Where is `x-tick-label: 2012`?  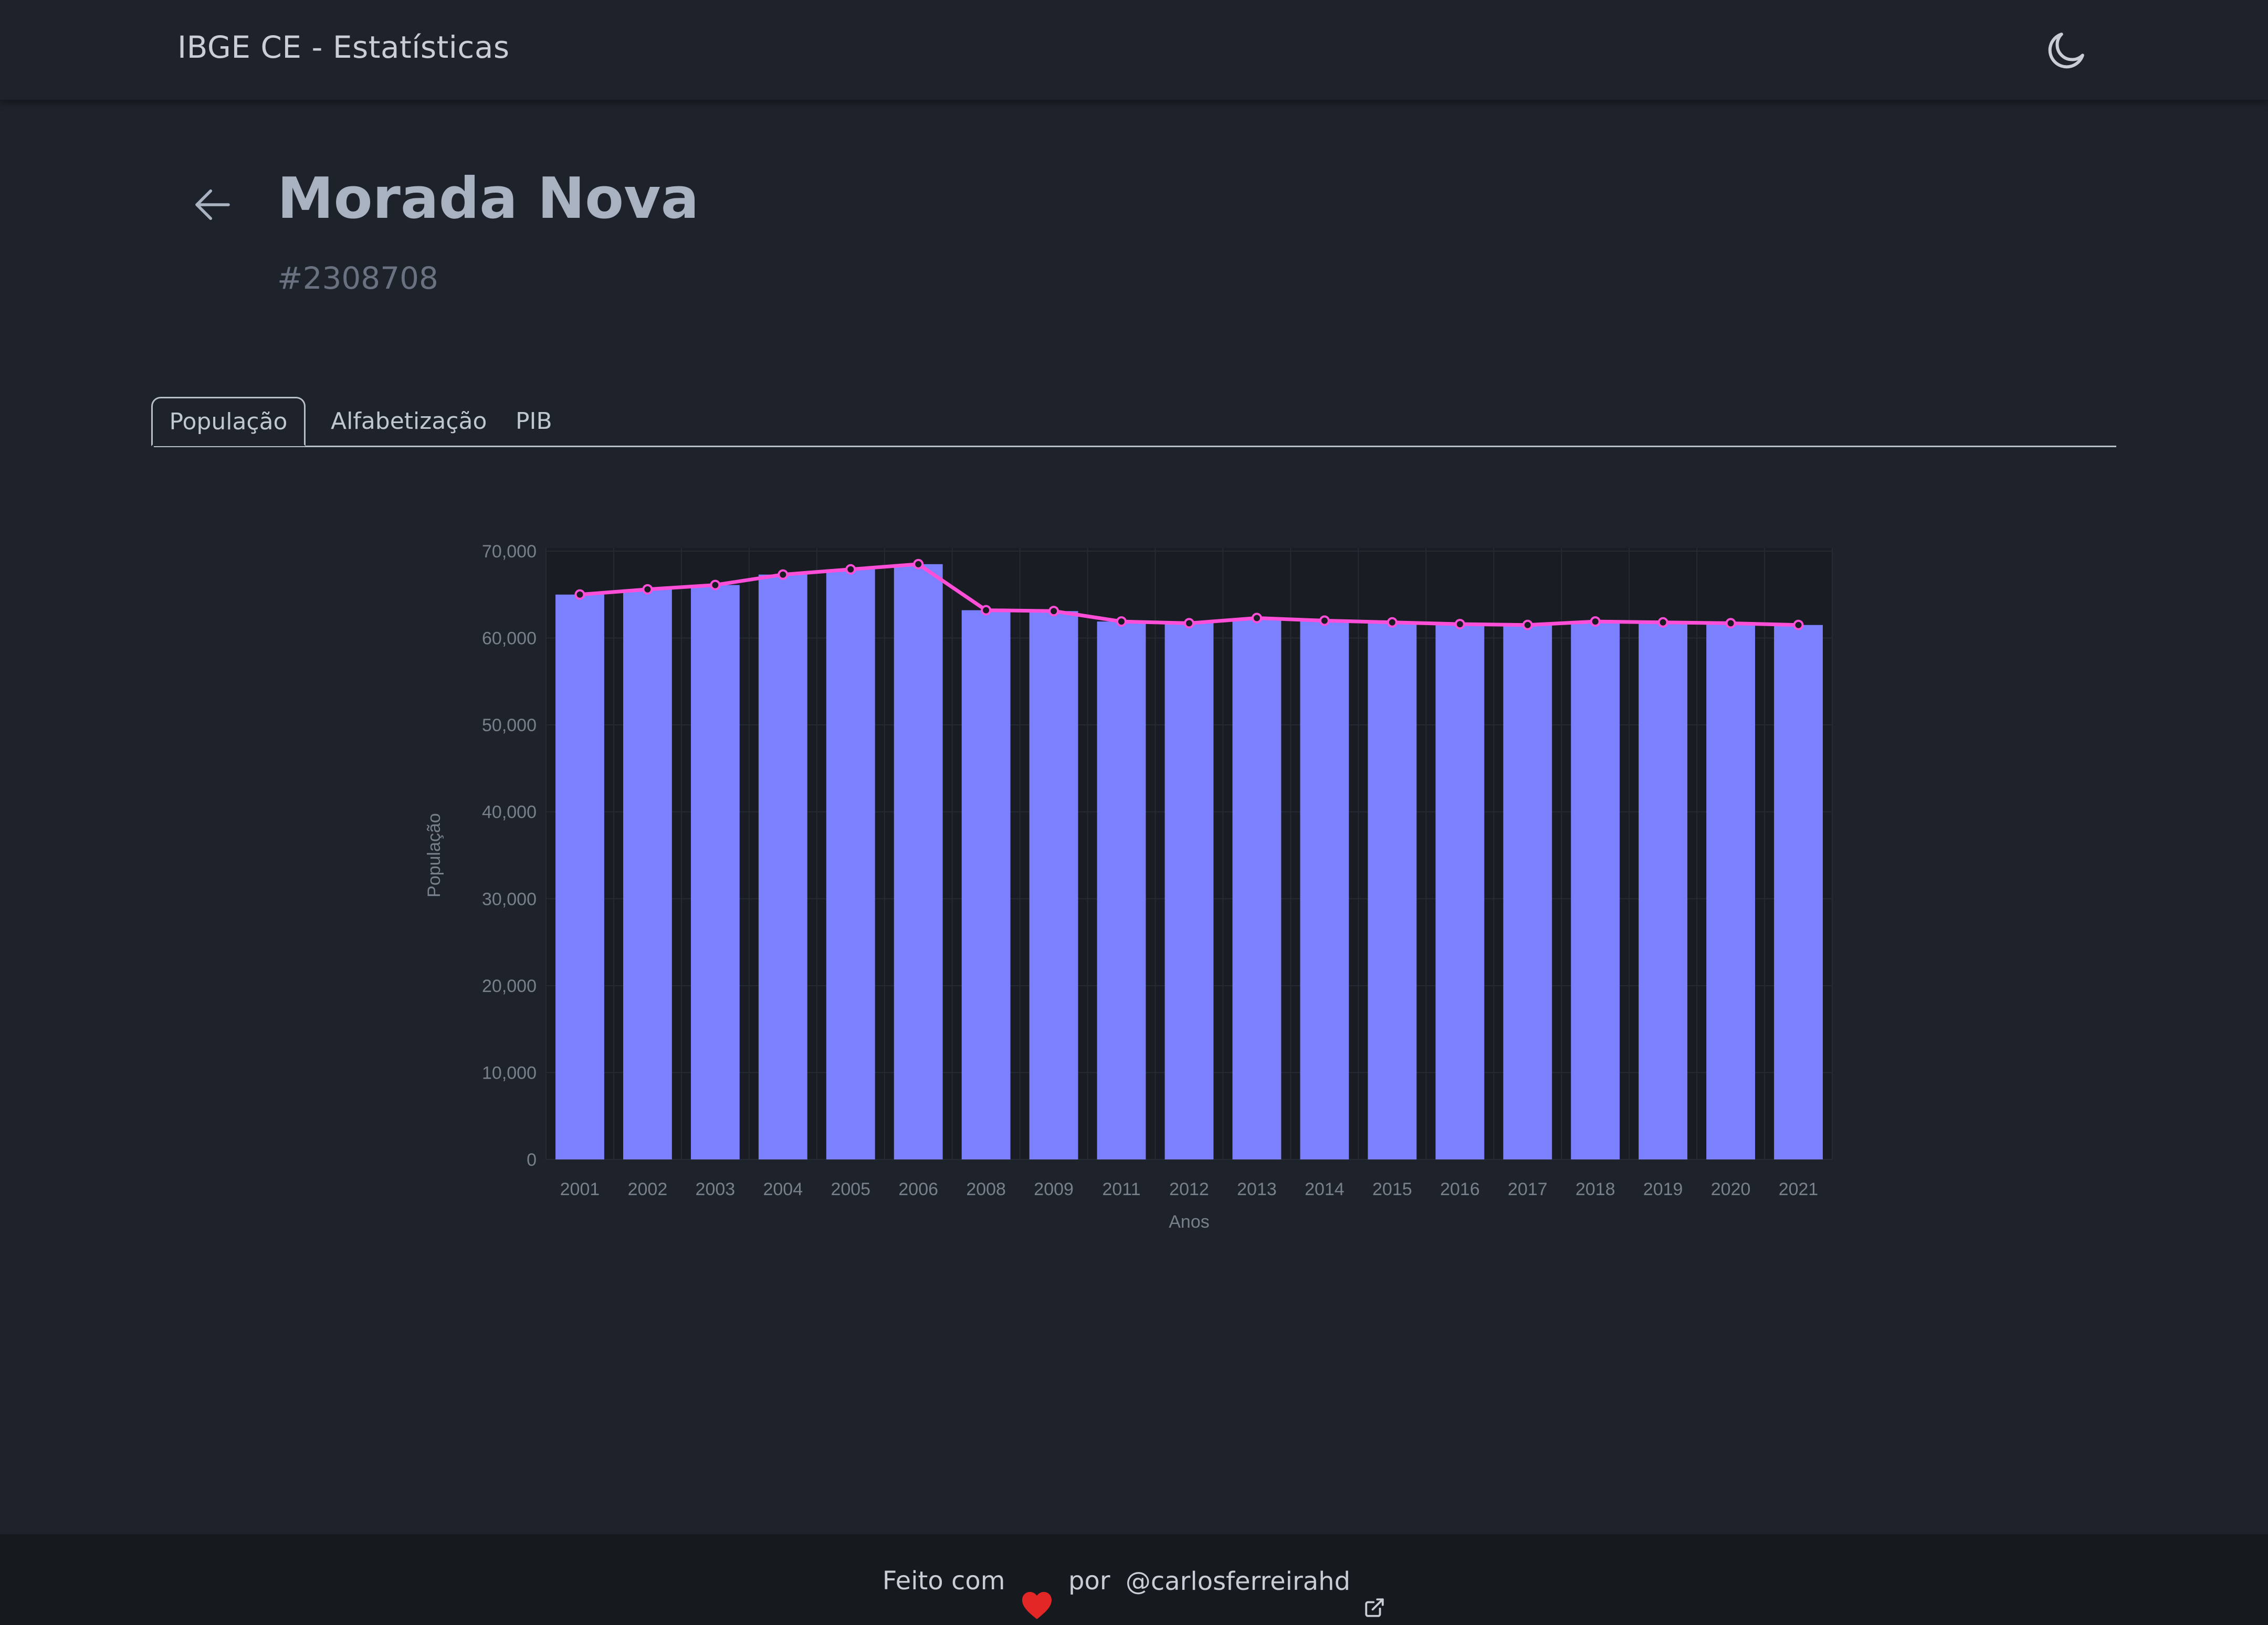 x-tick-label: 2012 is located at coordinates (1189, 1189).